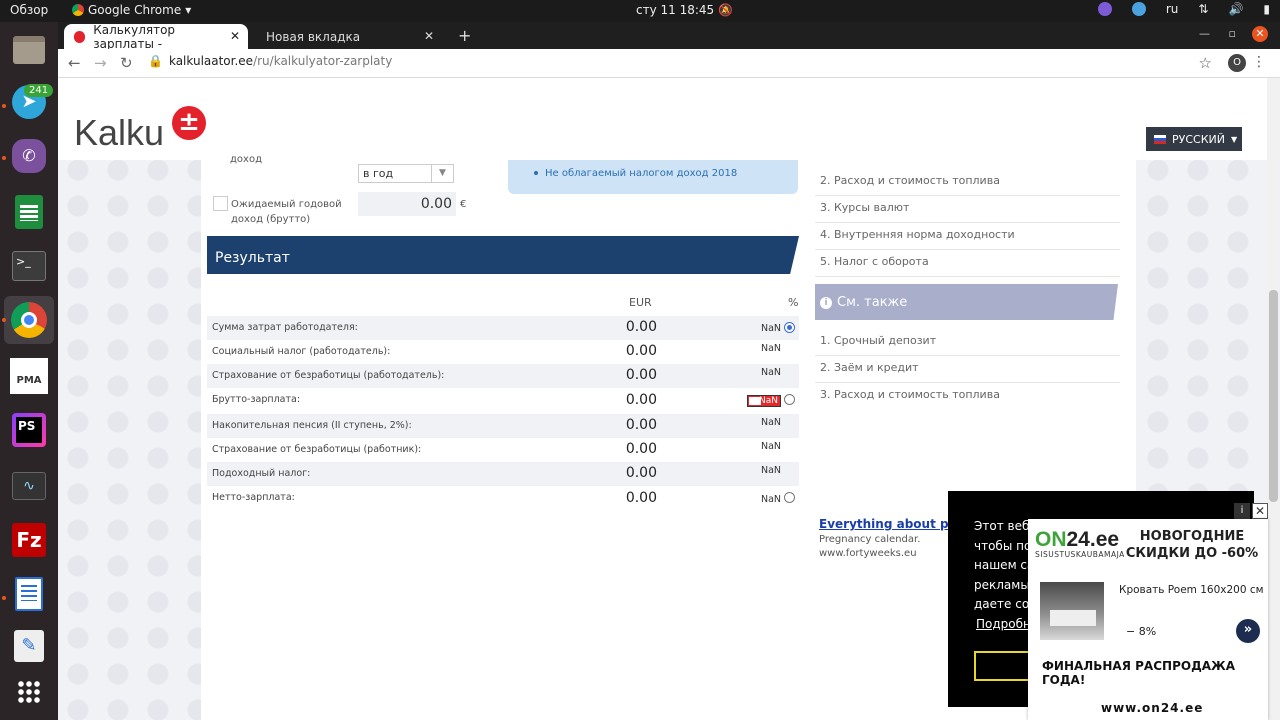 Image resolution: width=1280 pixels, height=720 pixels. Describe the element at coordinates (1141, 631) in the screenshot. I see `ad-discount: − 8%` at that location.